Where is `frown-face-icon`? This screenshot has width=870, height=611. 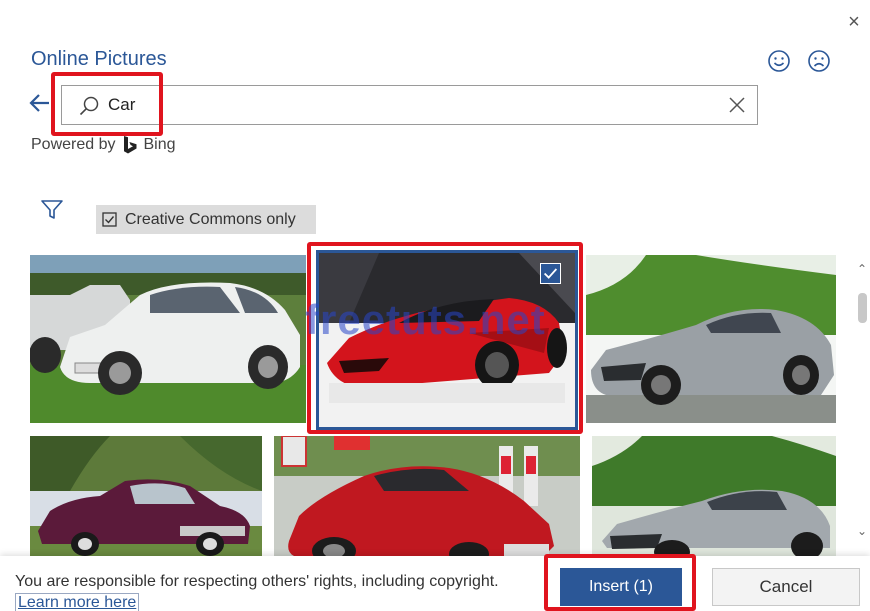
frown-face-icon is located at coordinates (819, 61).